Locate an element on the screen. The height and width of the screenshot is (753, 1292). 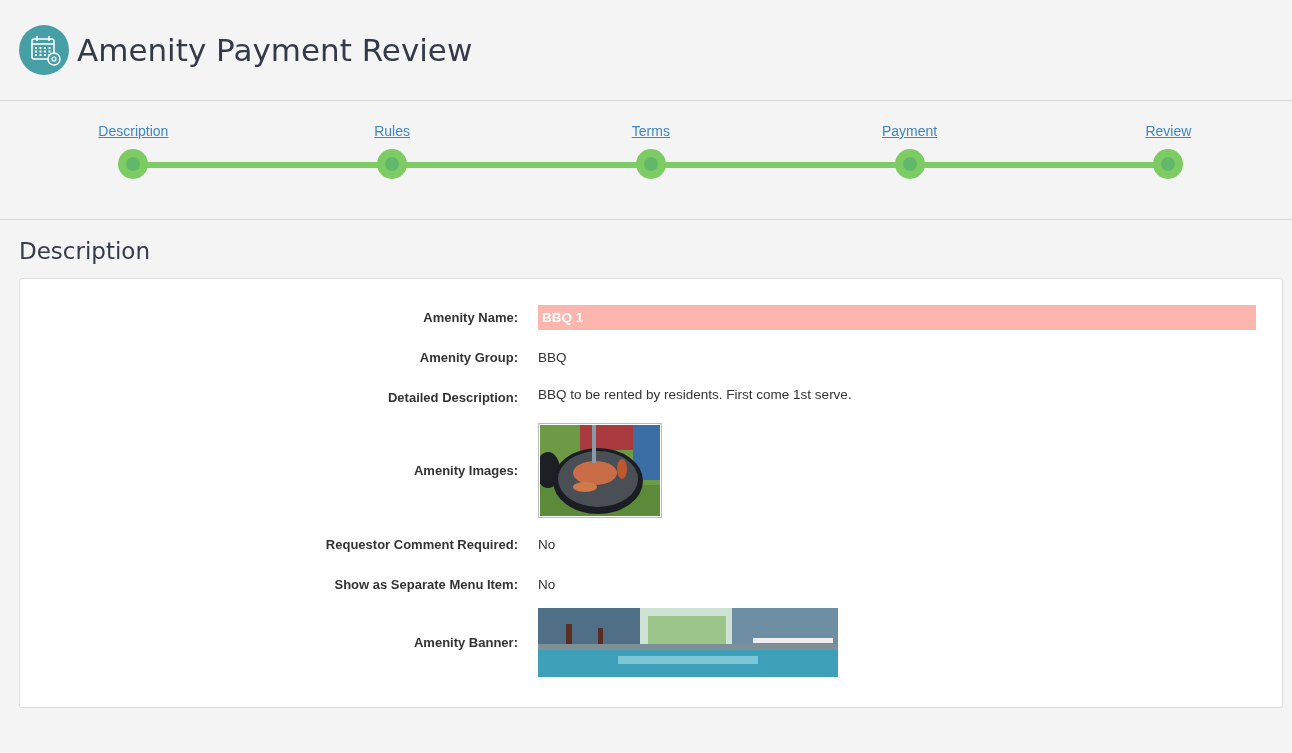
step-link: Review is located at coordinates (1168, 131).